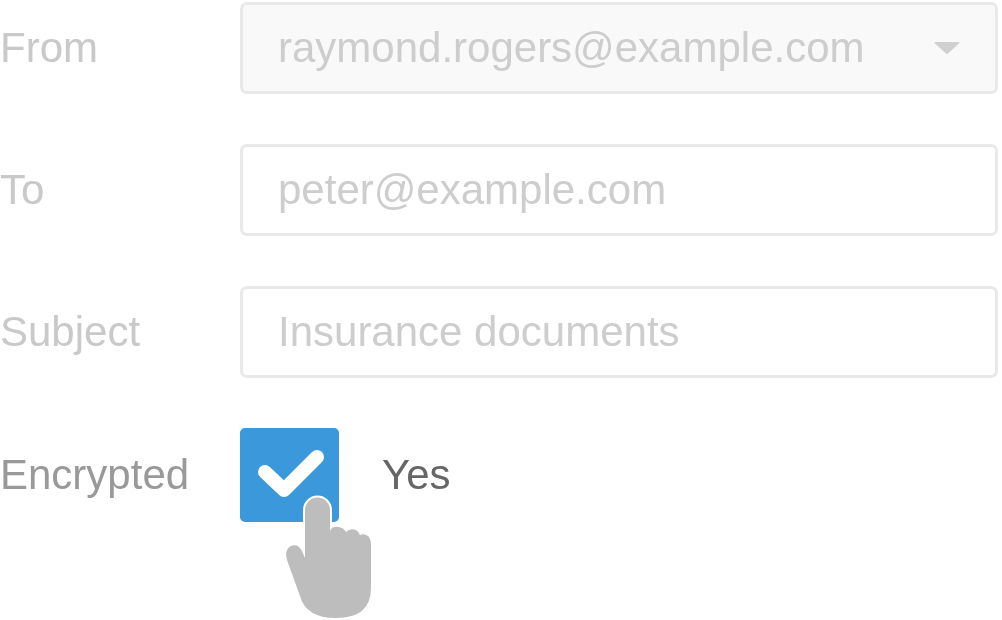 This screenshot has width=1002, height=620. What do you see at coordinates (947, 48) in the screenshot?
I see `caret-icon` at bounding box center [947, 48].